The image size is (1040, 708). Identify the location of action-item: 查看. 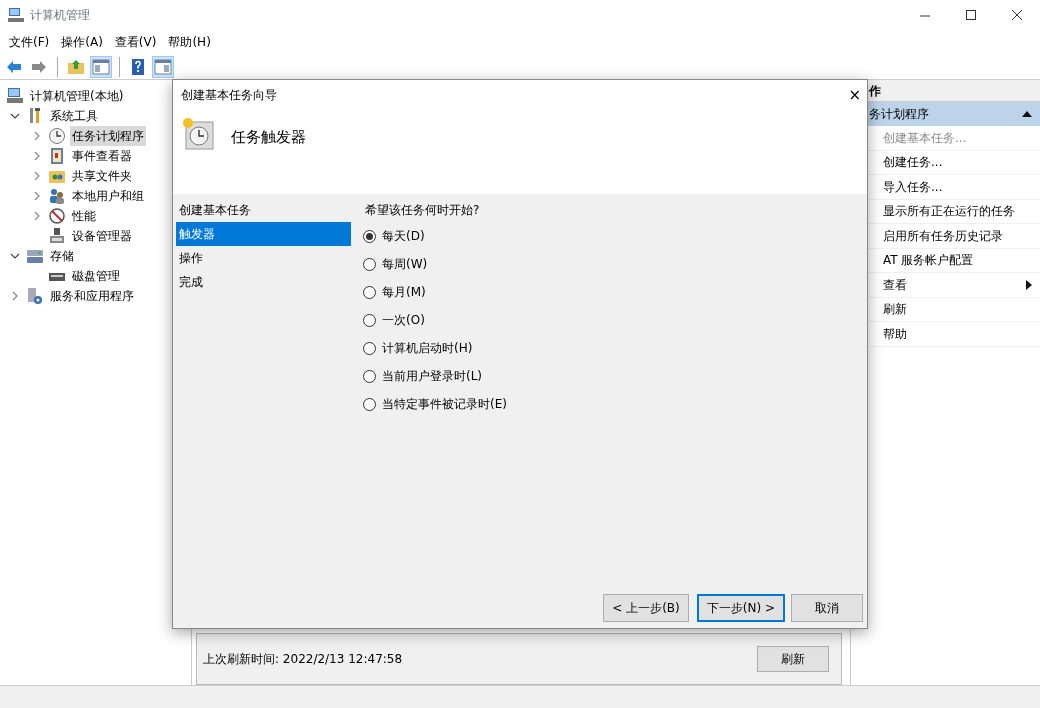
(895, 284).